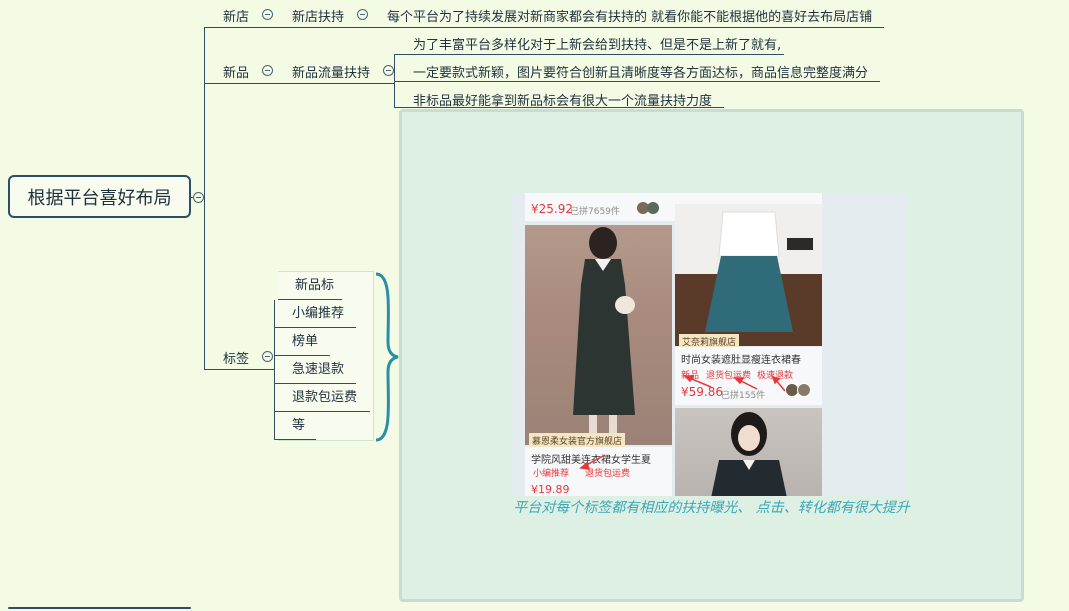  Describe the element at coordinates (302, 342) in the screenshot. I see `tag-item-ranking: 榜单` at that location.